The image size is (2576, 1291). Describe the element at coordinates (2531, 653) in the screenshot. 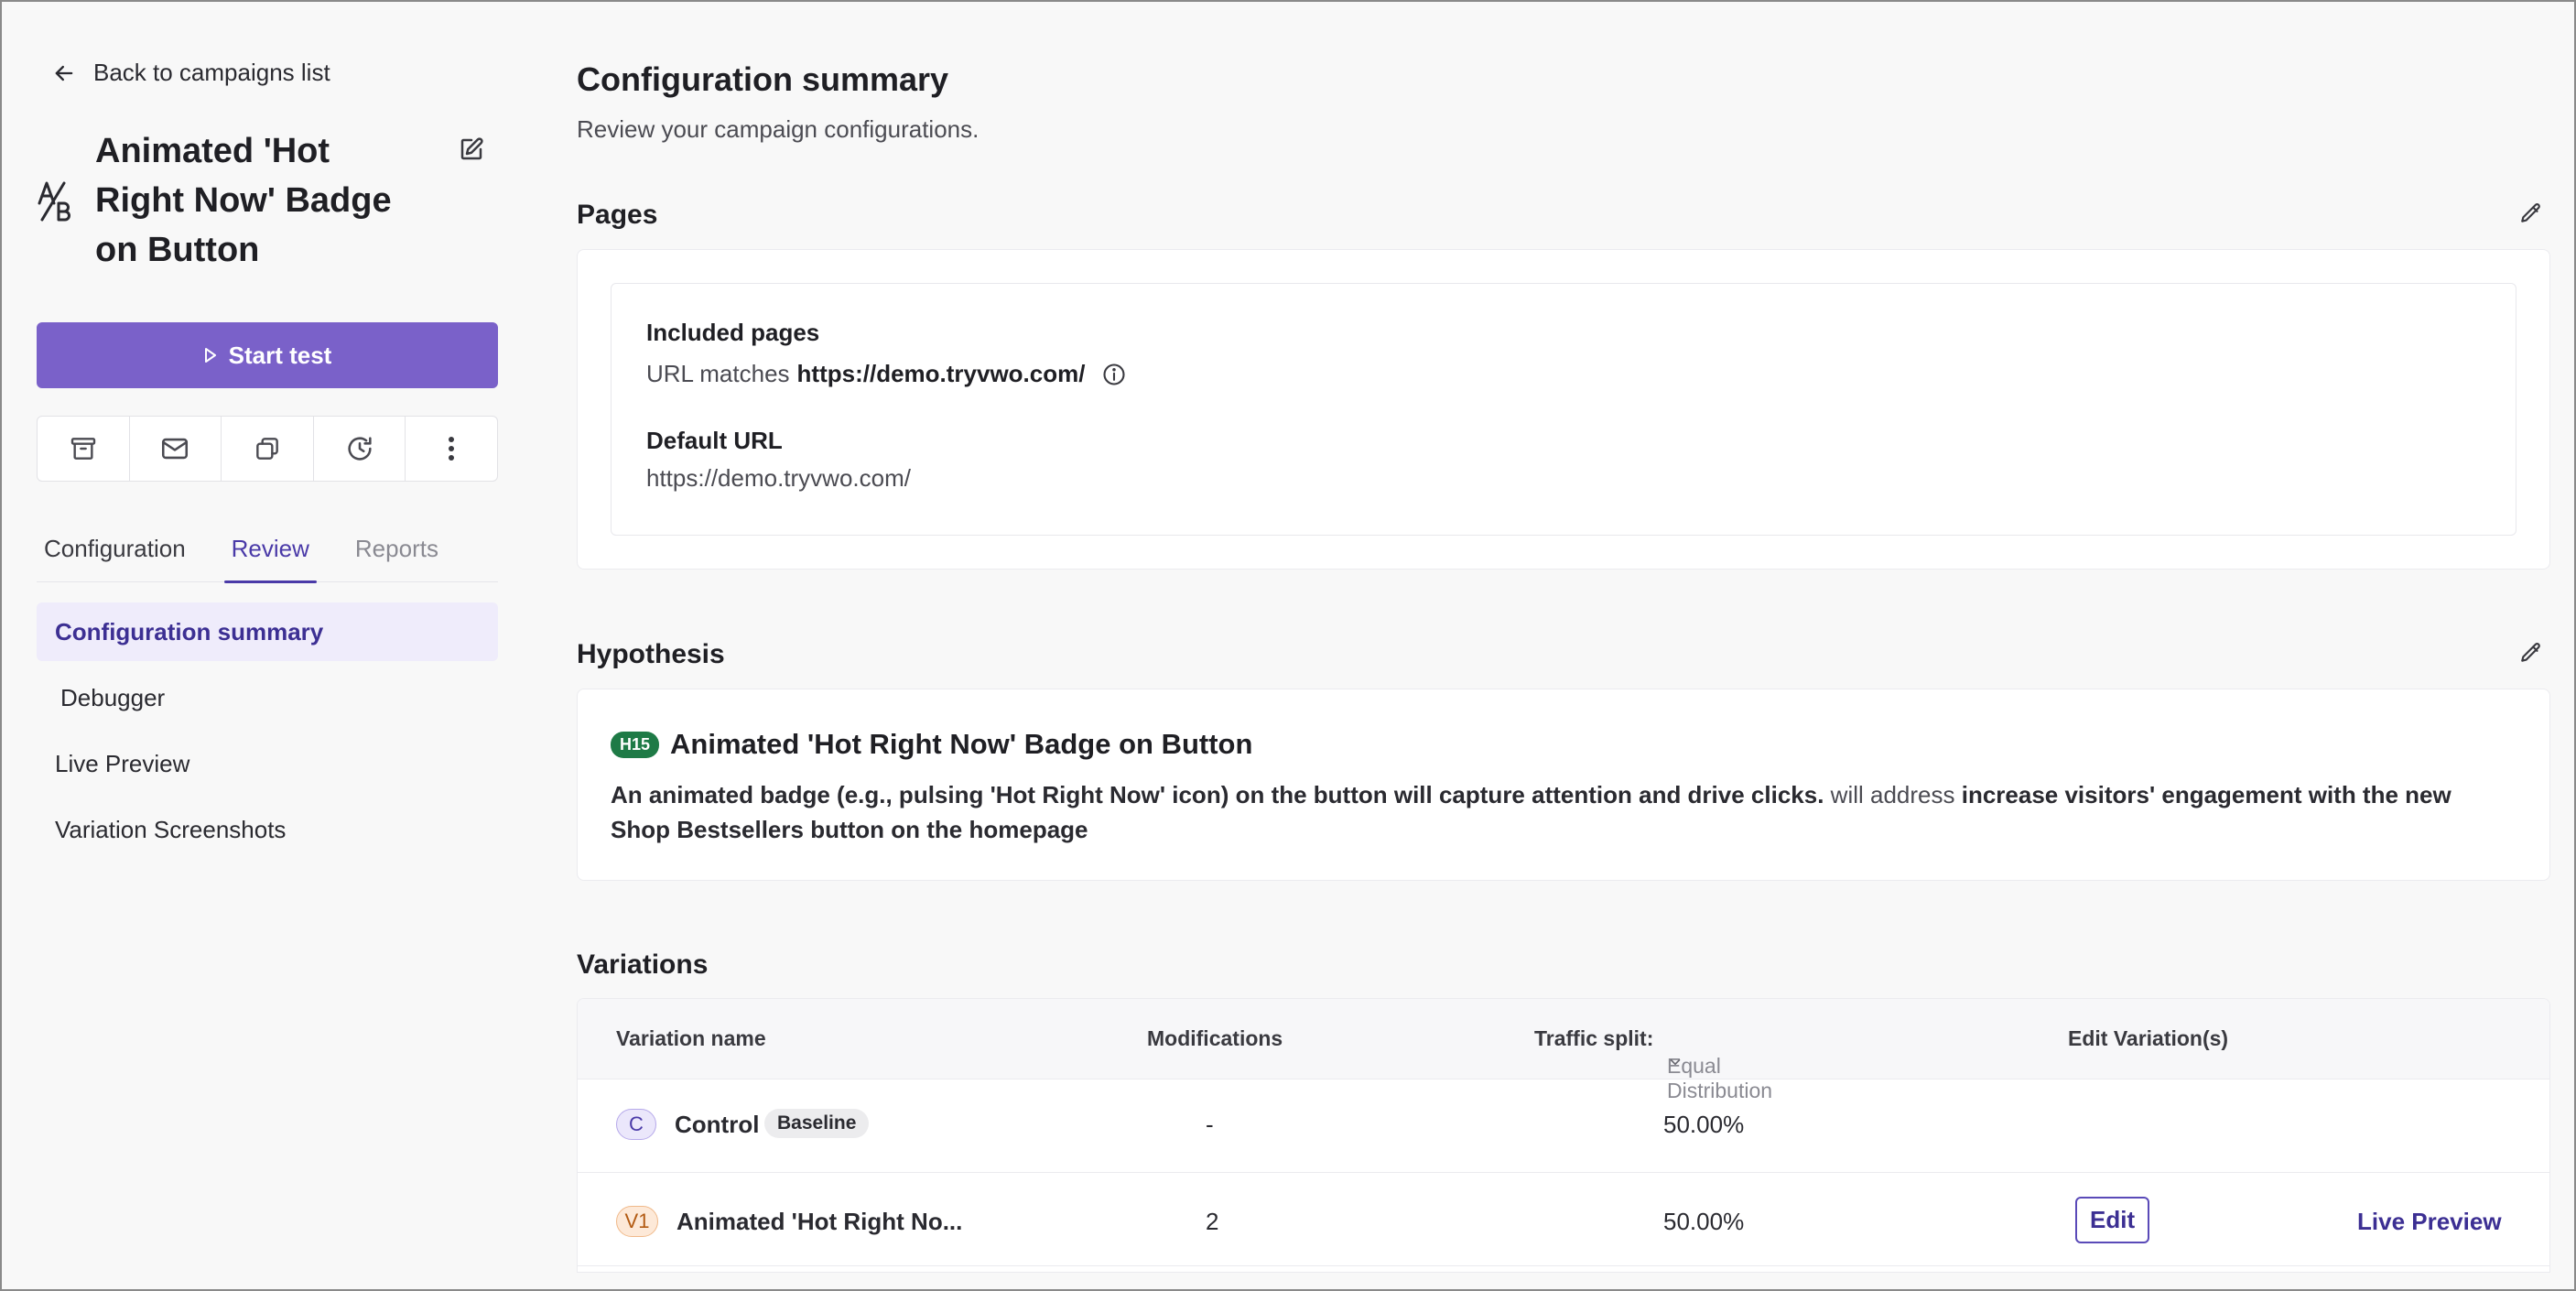

I see `edit-hypothesis-icon` at that location.